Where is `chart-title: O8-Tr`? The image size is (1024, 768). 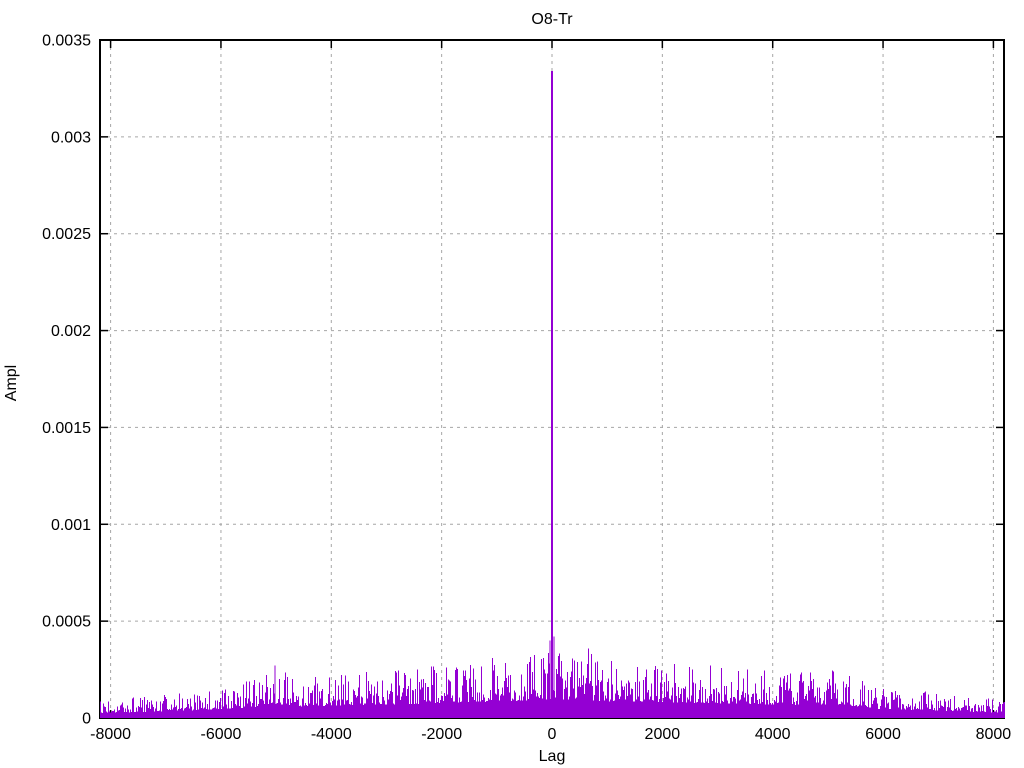 chart-title: O8-Tr is located at coordinates (552, 19).